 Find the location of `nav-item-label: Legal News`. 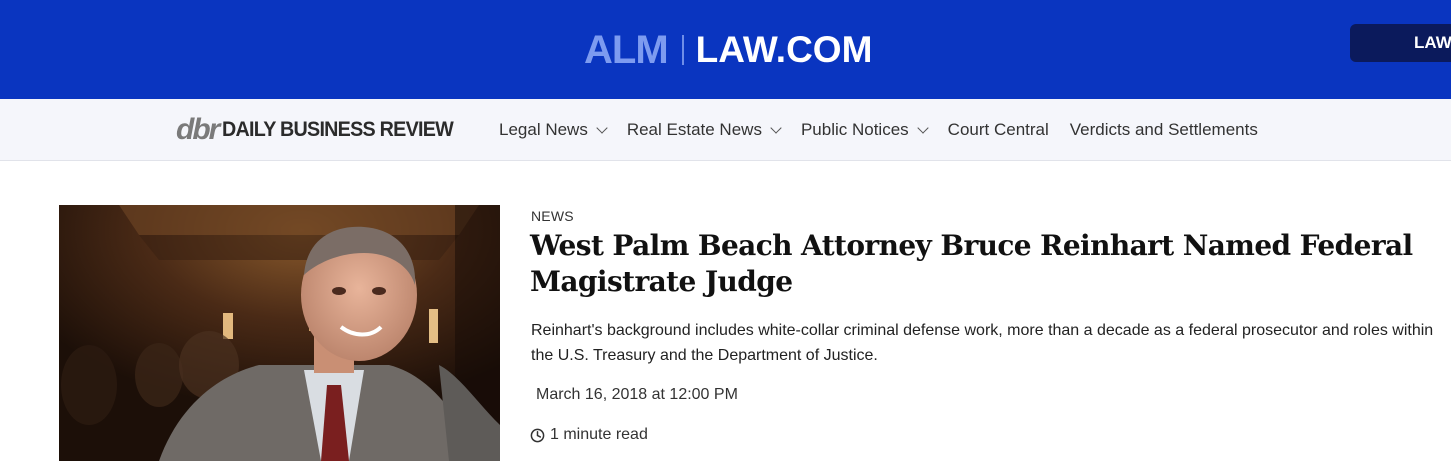

nav-item-label: Legal News is located at coordinates (543, 129).